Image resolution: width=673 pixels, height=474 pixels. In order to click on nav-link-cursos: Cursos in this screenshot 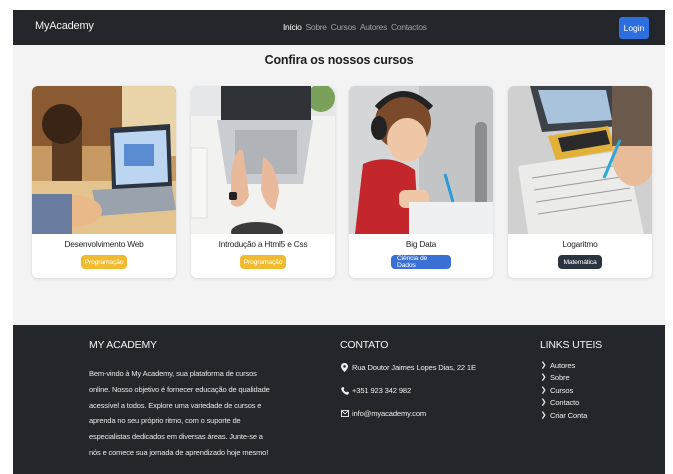, I will do `click(343, 27)`.